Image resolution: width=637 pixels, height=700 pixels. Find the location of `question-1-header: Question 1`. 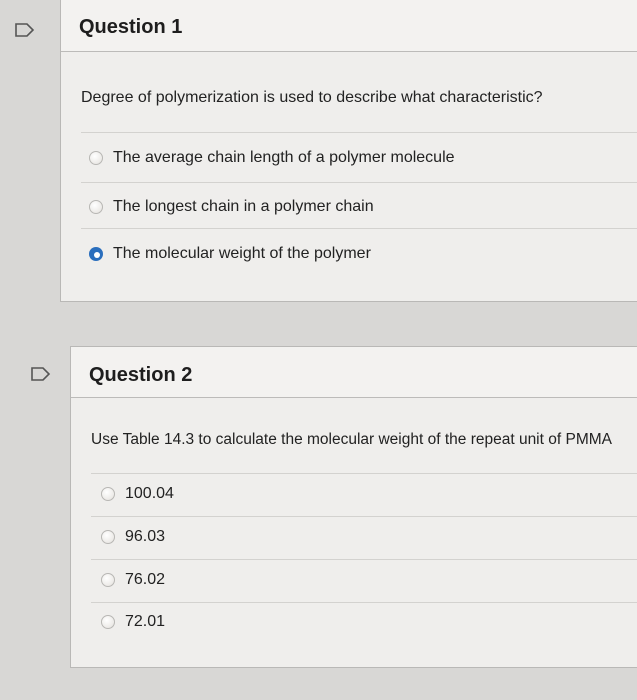

question-1-header: Question 1 is located at coordinates (349, 26).